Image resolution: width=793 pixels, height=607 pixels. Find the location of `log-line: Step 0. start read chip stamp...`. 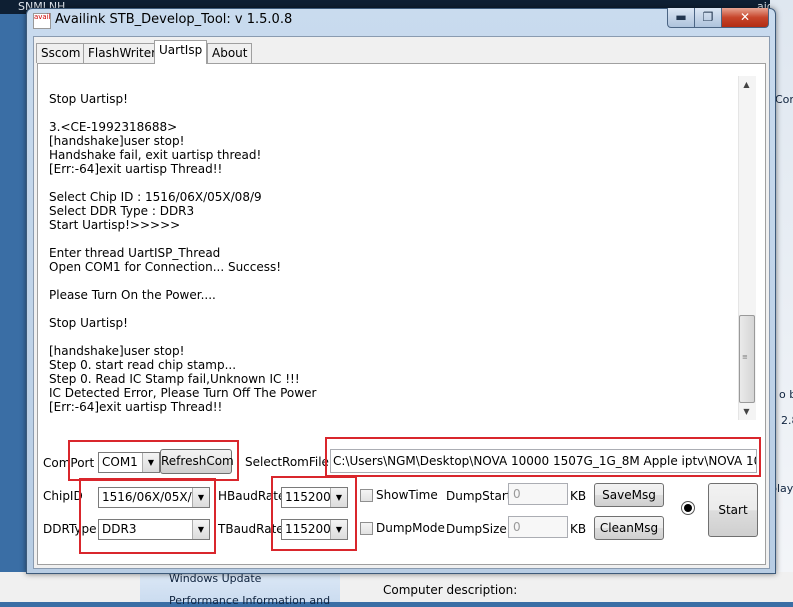

log-line: Step 0. start read chip stamp... is located at coordinates (143, 365).